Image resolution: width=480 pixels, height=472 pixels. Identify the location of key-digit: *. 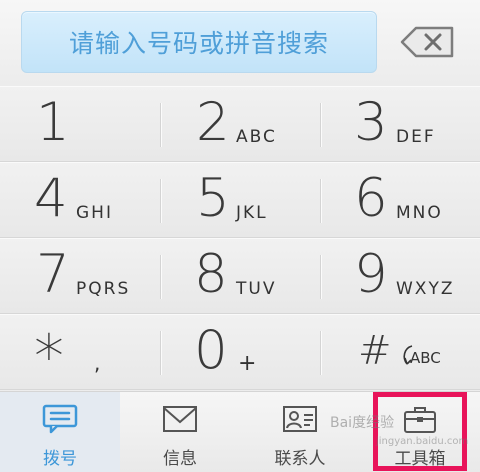
(49, 357).